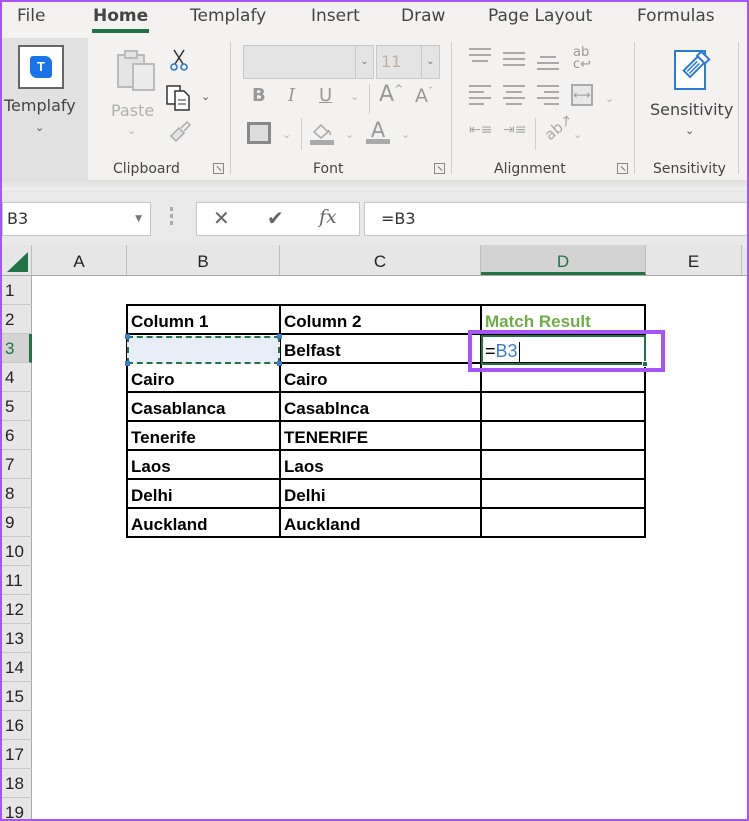 The width and height of the screenshot is (749, 821). What do you see at coordinates (31, 16) in the screenshot?
I see `tab-file: File` at bounding box center [31, 16].